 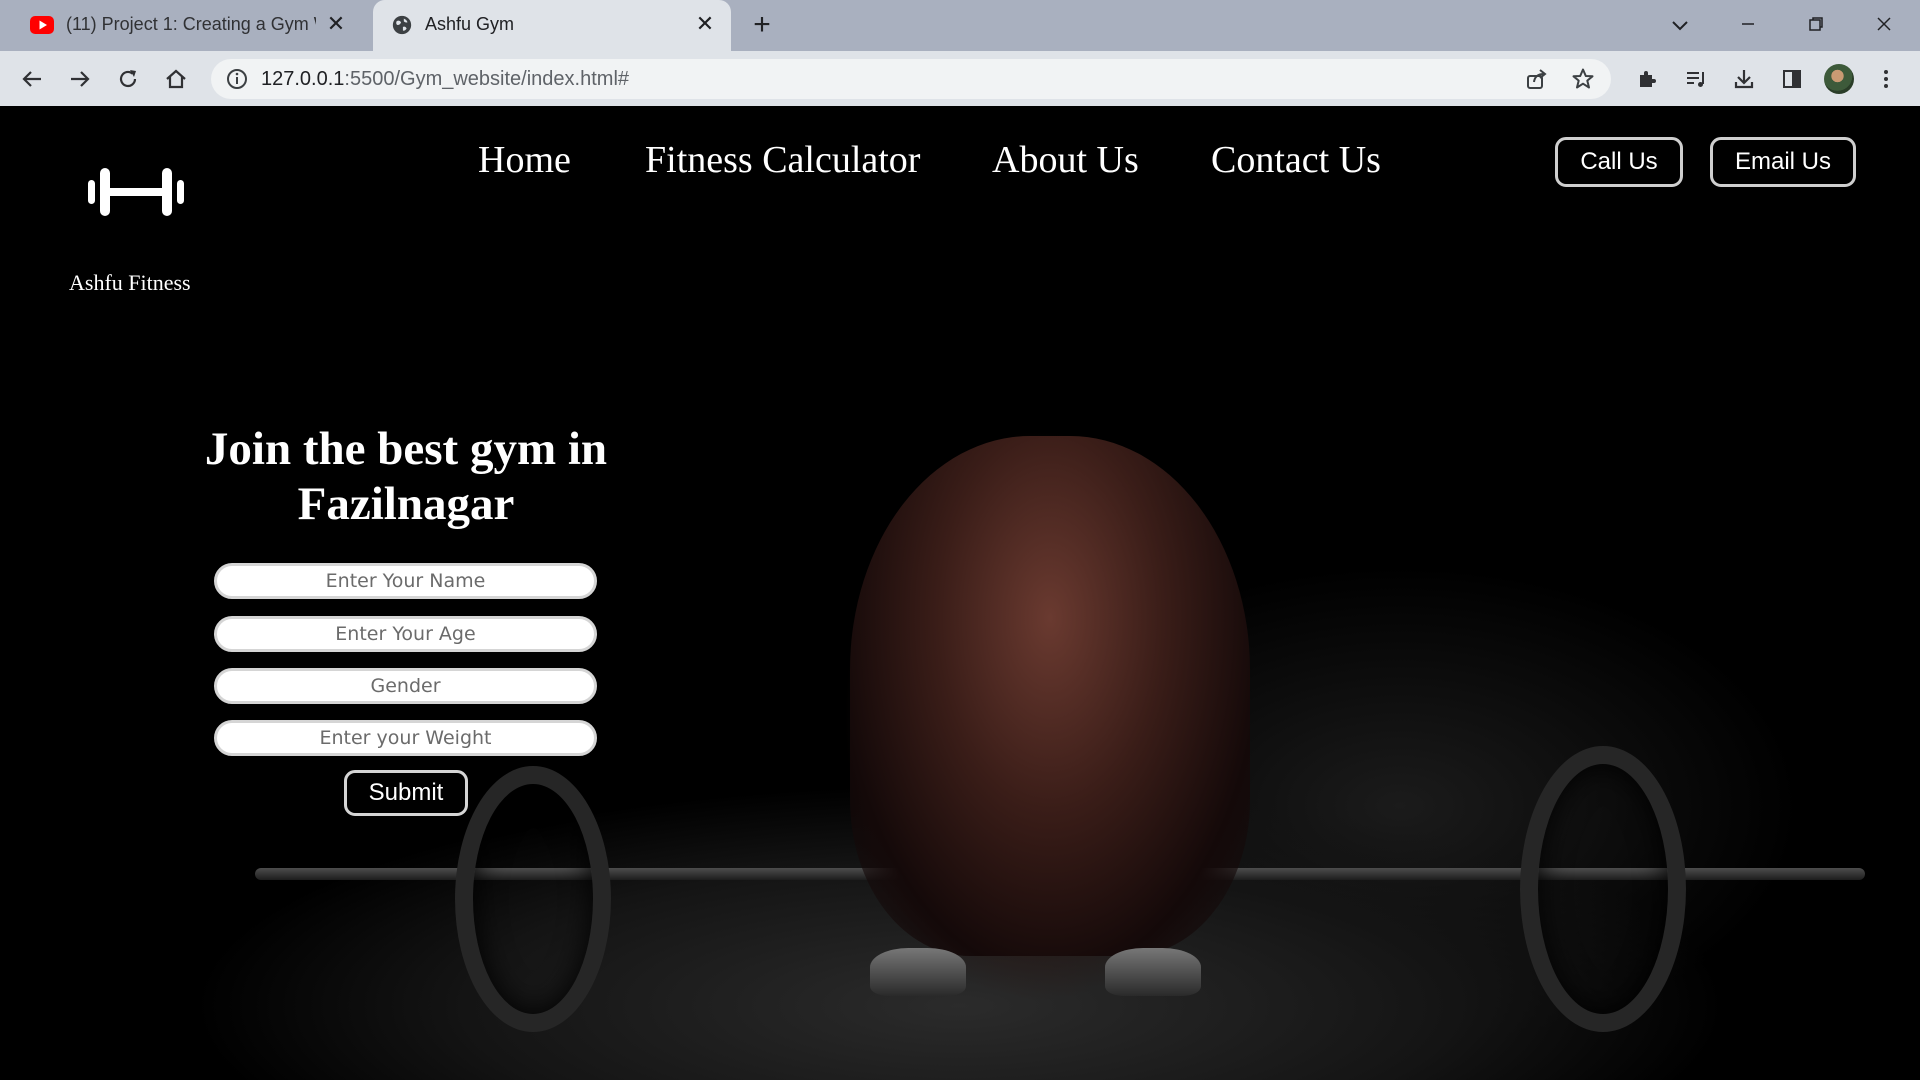 What do you see at coordinates (405, 581) in the screenshot?
I see `name-input` at bounding box center [405, 581].